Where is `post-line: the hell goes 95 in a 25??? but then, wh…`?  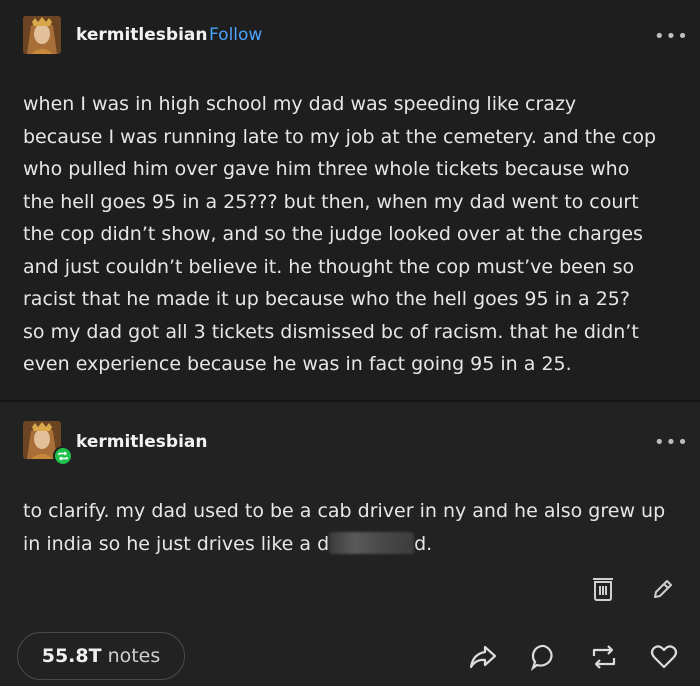
post-line: the hell goes 95 in a 25??? but then, wh… is located at coordinates (331, 201).